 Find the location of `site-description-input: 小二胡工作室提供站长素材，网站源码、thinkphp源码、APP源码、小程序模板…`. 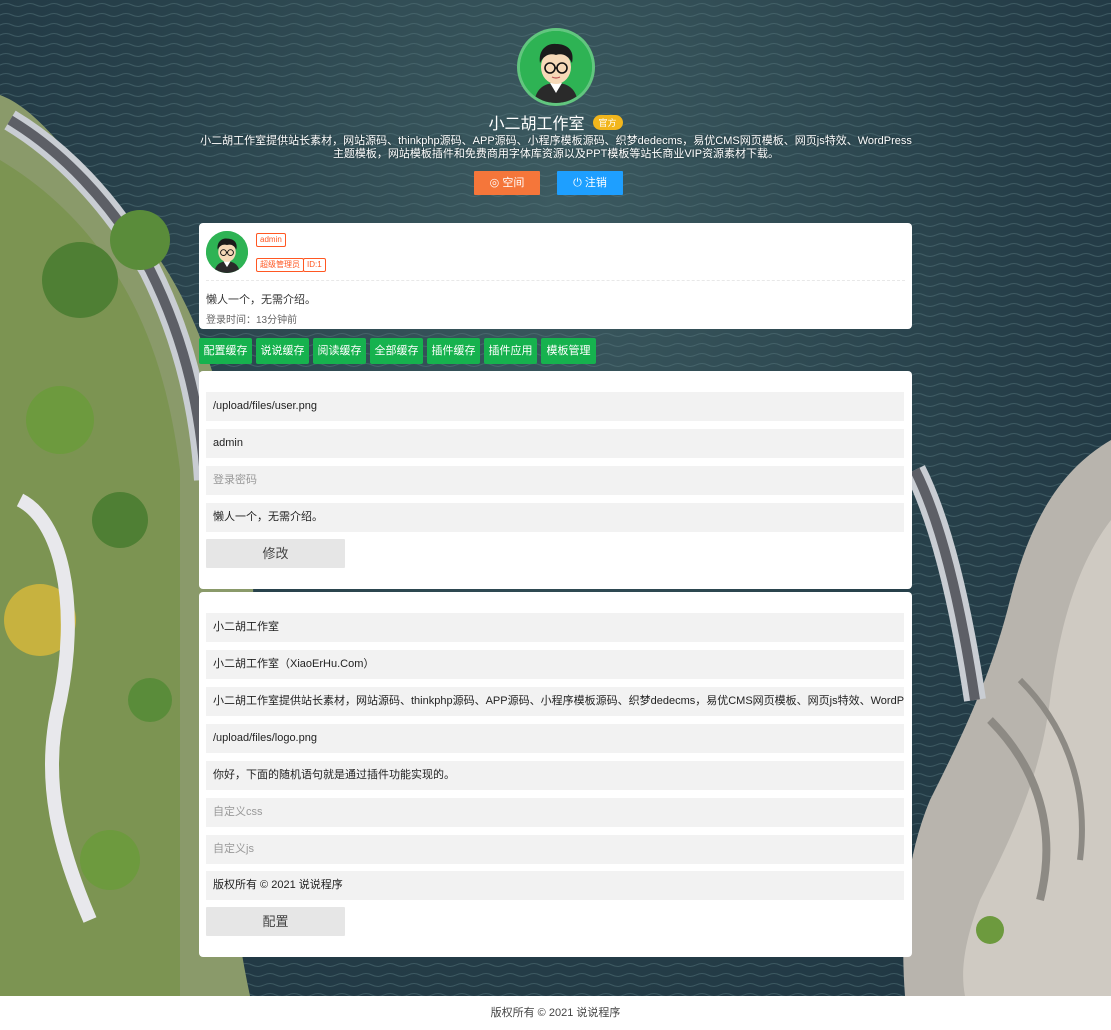

site-description-input: 小二胡工作室提供站长素材，网站源码、thinkphp源码、APP源码、小程序模板… is located at coordinates (555, 701).